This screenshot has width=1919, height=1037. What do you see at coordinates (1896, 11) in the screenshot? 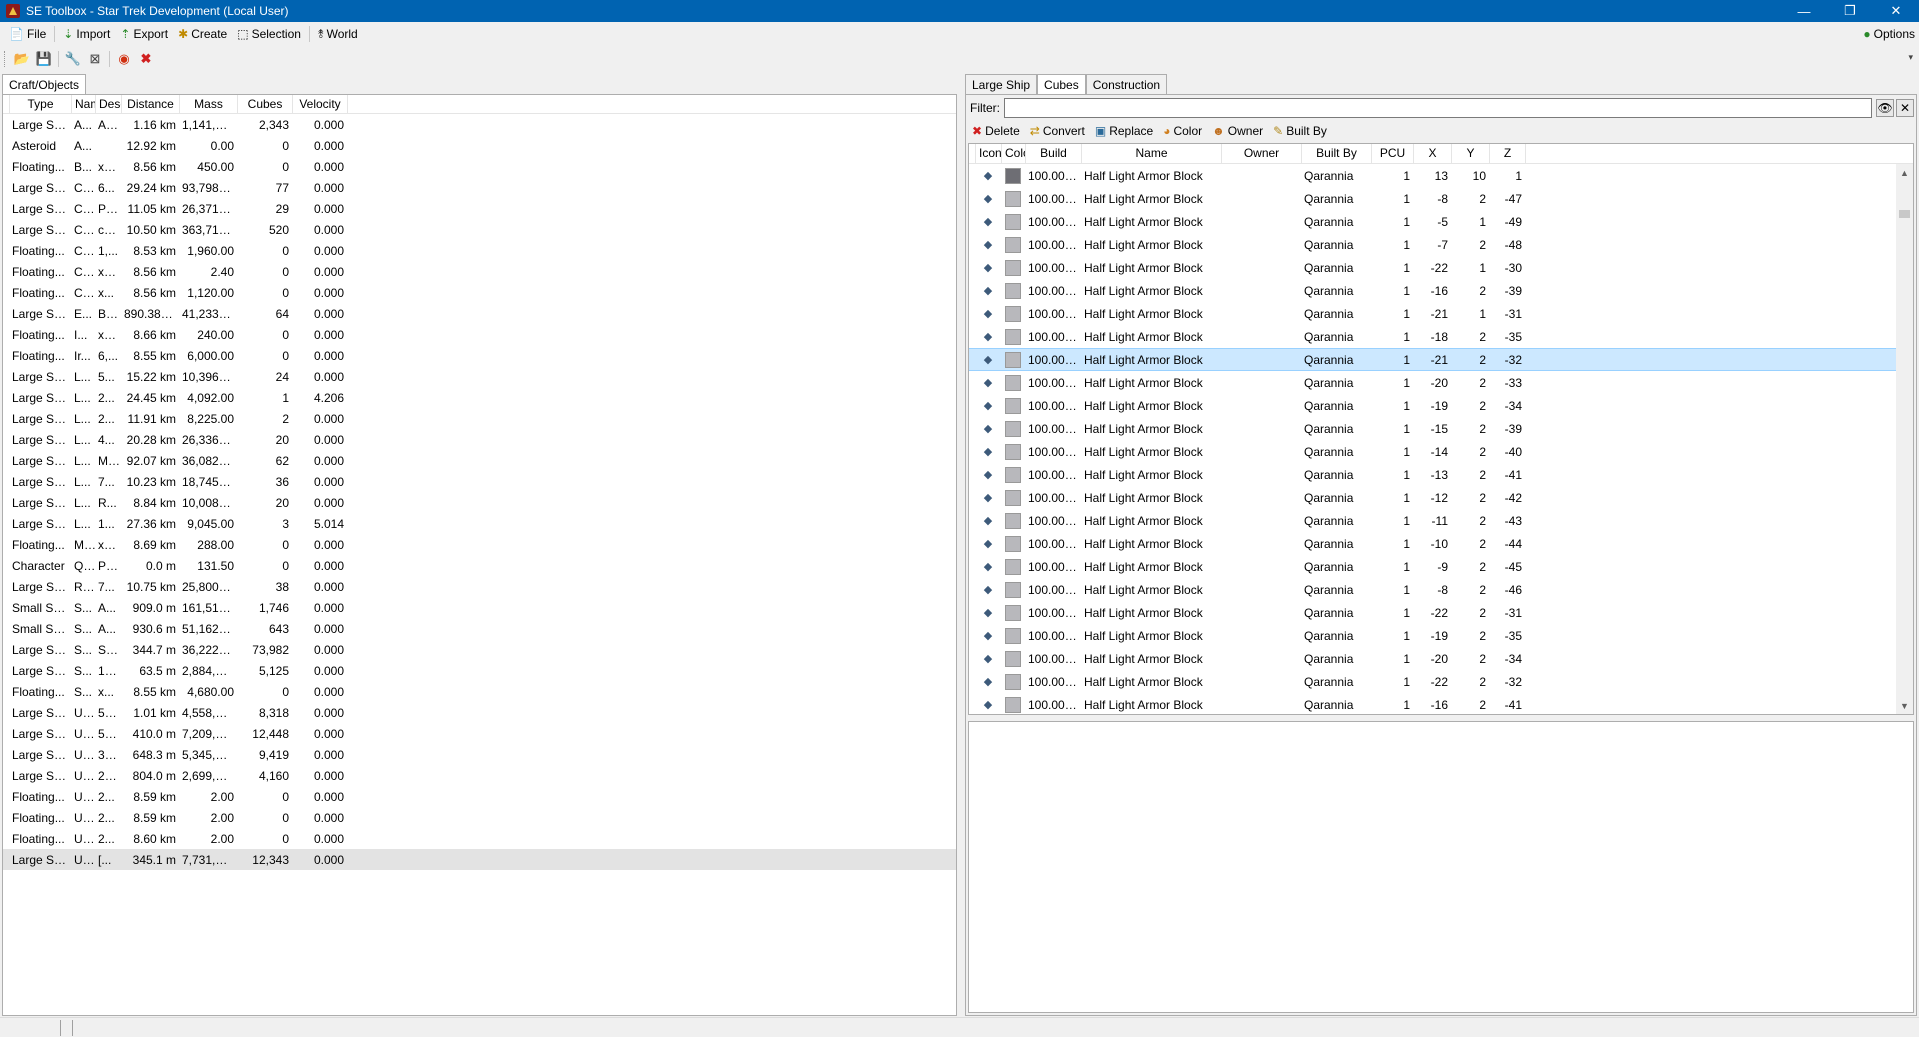
I see `close-button: ✕` at bounding box center [1896, 11].